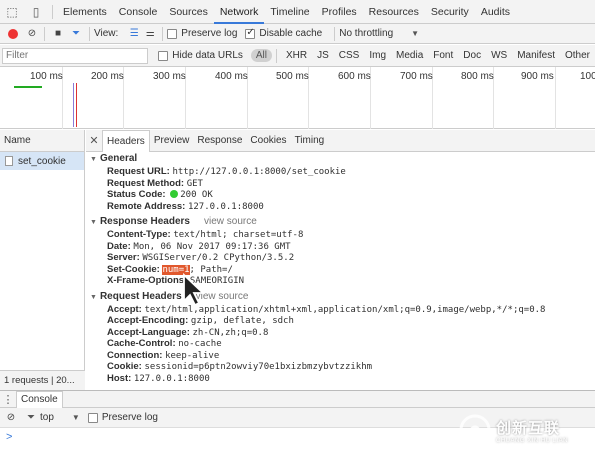  I want to click on tab-security: Security, so click(450, 12).